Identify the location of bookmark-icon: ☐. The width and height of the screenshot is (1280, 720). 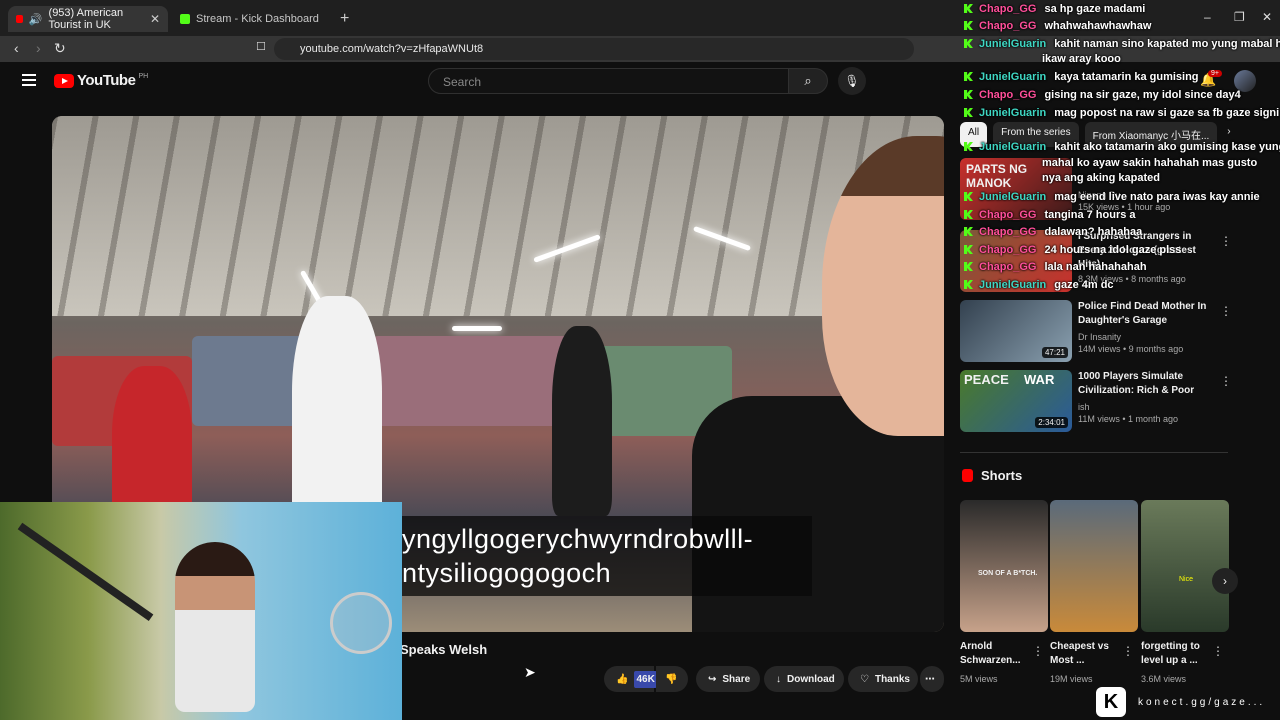
(261, 46).